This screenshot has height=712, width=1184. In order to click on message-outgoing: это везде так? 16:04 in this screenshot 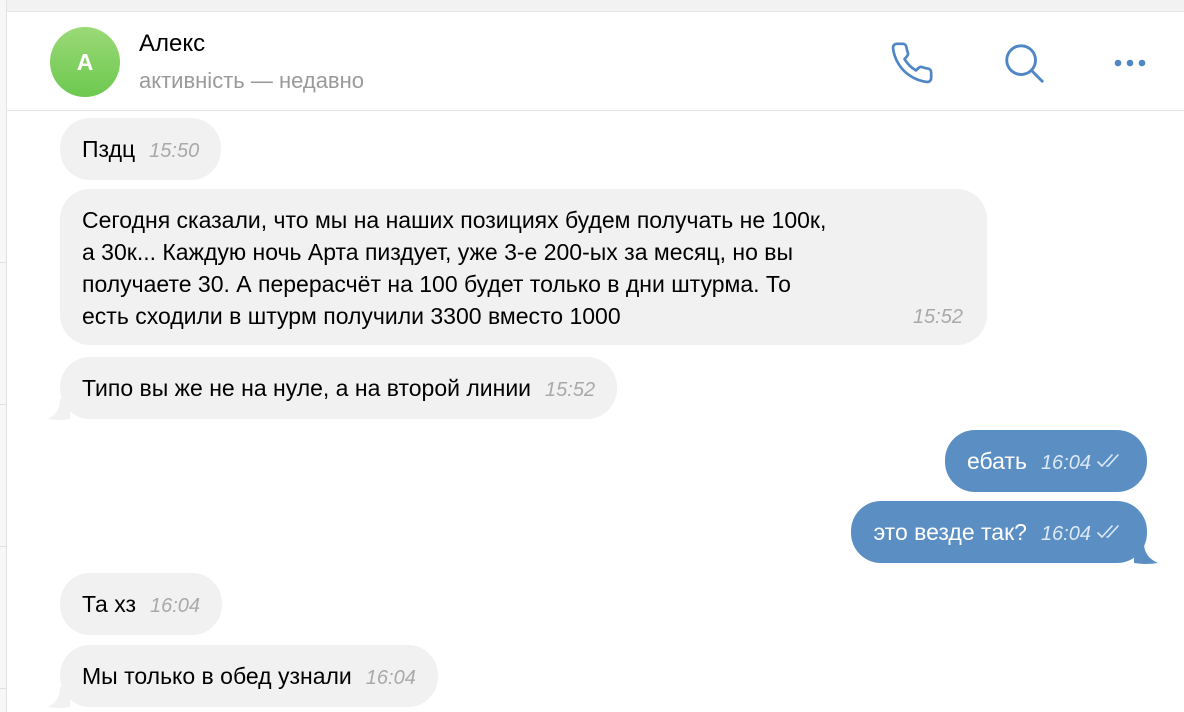, I will do `click(999, 532)`.